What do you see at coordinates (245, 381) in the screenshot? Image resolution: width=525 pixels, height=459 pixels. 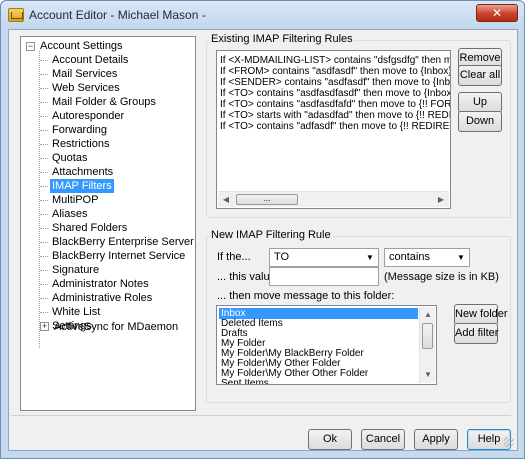 I see `folder-item: Sent Items` at bounding box center [245, 381].